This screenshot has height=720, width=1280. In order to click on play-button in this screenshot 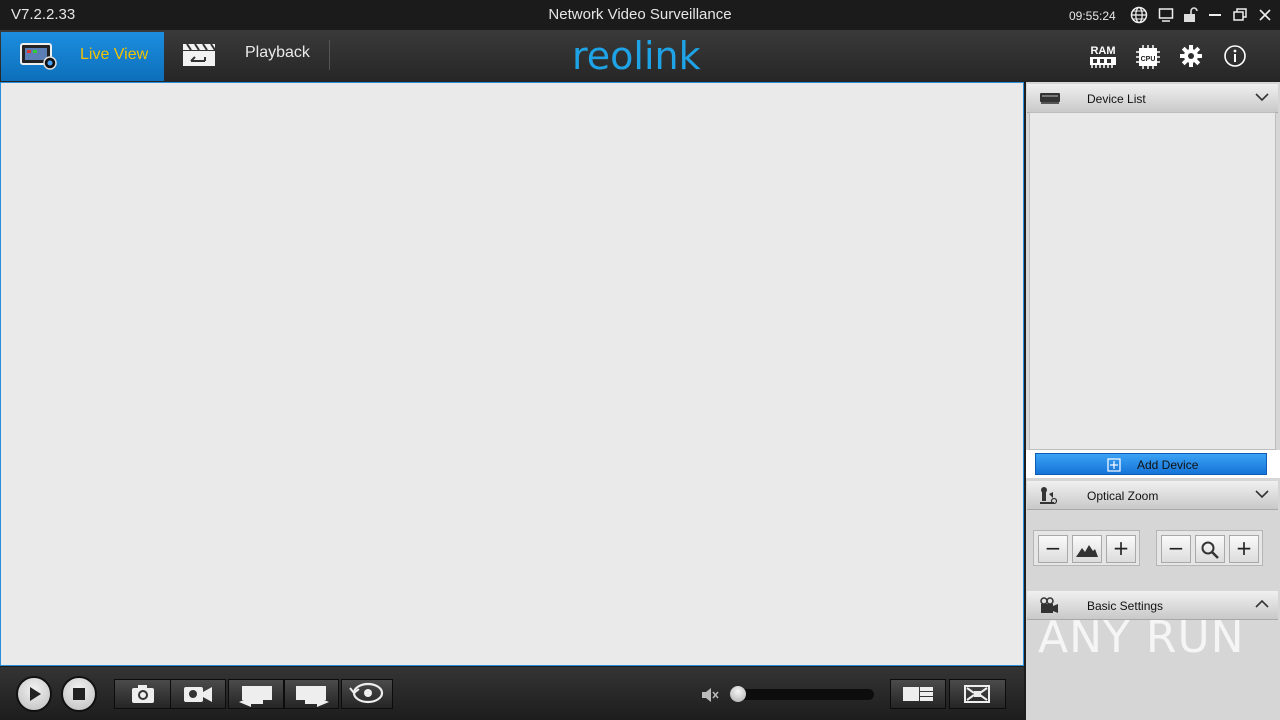, I will do `click(34, 694)`.